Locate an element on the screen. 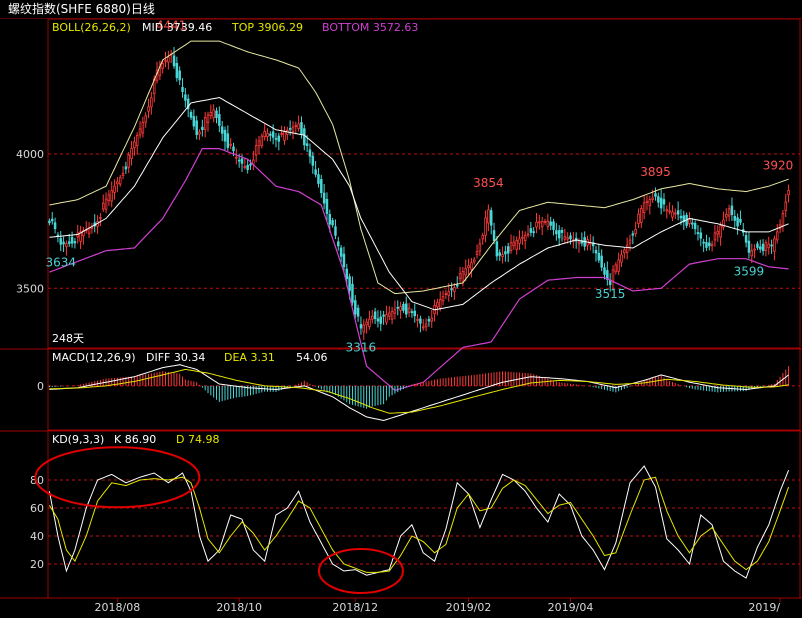  price-extreme-label: 3515 is located at coordinates (610, 294).